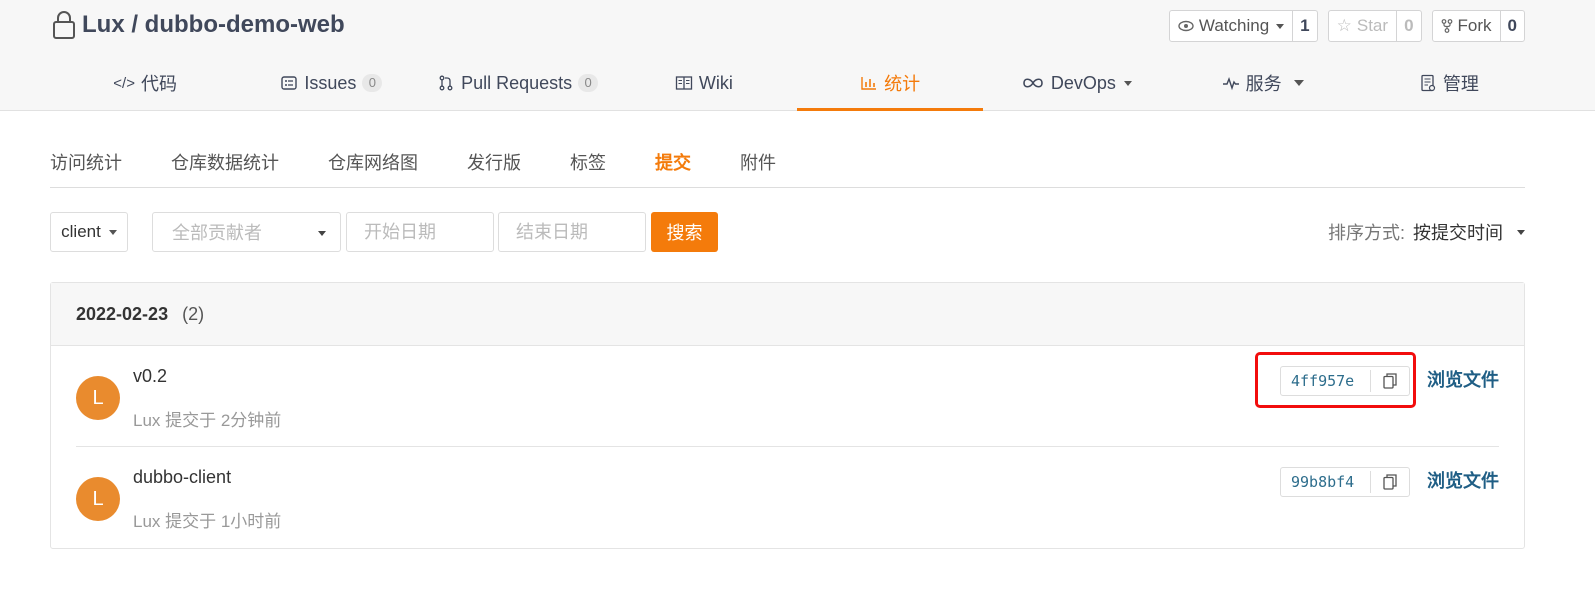 Image resolution: width=1595 pixels, height=598 pixels. I want to click on repo-actions: Watching 1 ☆ Star 0 Fork 0, so click(1346, 26).